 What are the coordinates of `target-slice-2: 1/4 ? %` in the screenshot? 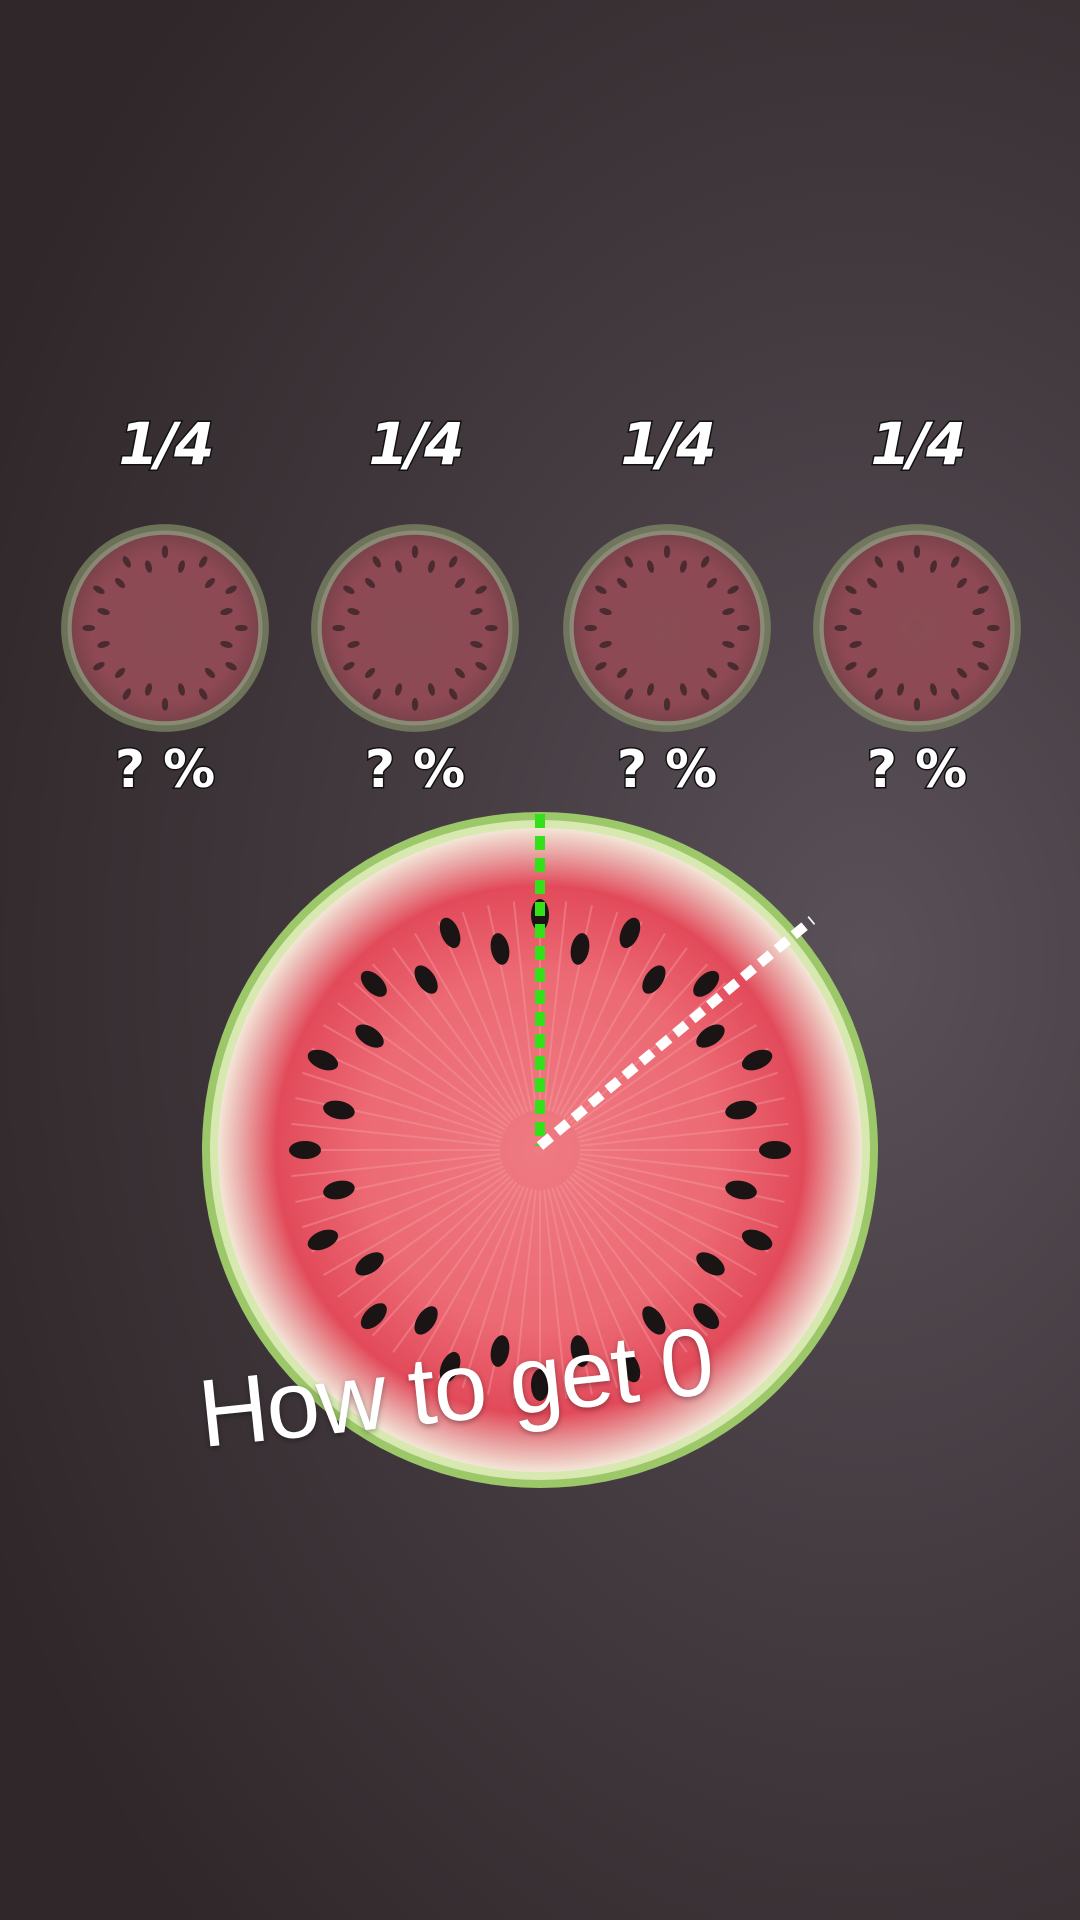 It's located at (415, 609).